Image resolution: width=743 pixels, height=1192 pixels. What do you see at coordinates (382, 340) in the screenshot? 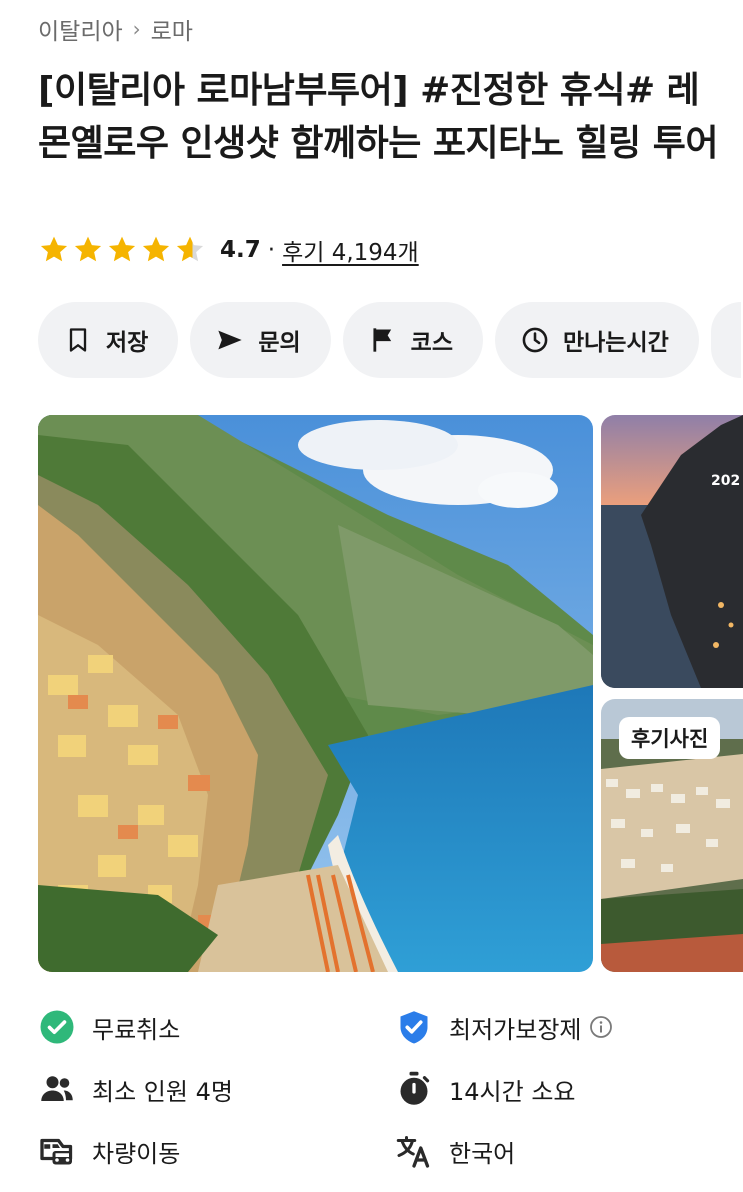
I see `flag-icon` at bounding box center [382, 340].